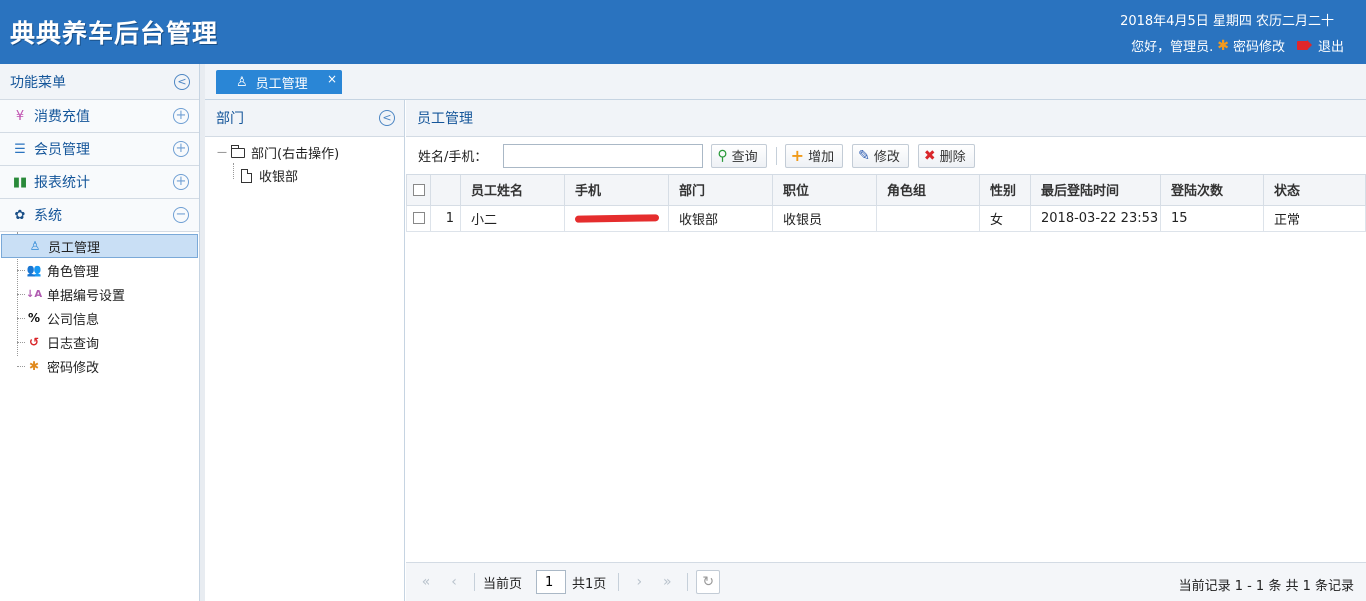 Image resolution: width=1366 pixels, height=601 pixels. I want to click on edit-button-label: 修改, so click(886, 157).